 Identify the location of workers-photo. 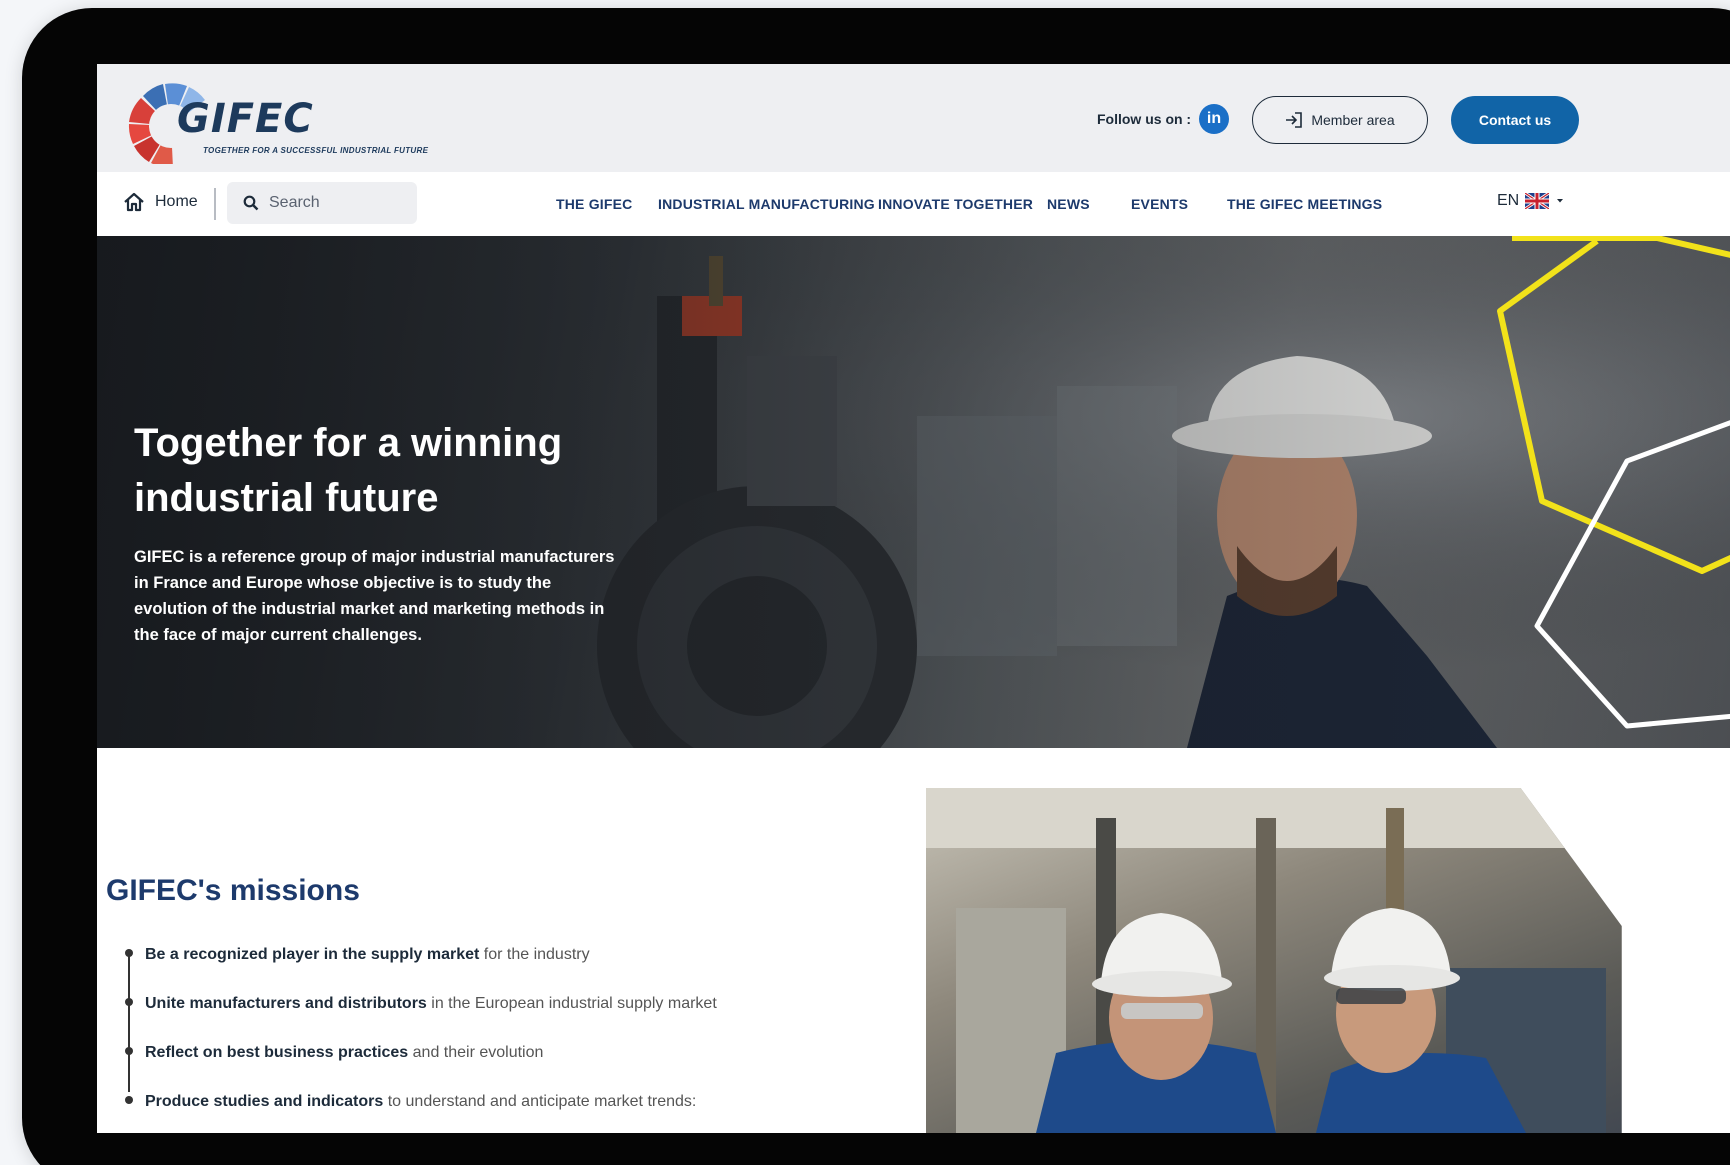
(1274, 960).